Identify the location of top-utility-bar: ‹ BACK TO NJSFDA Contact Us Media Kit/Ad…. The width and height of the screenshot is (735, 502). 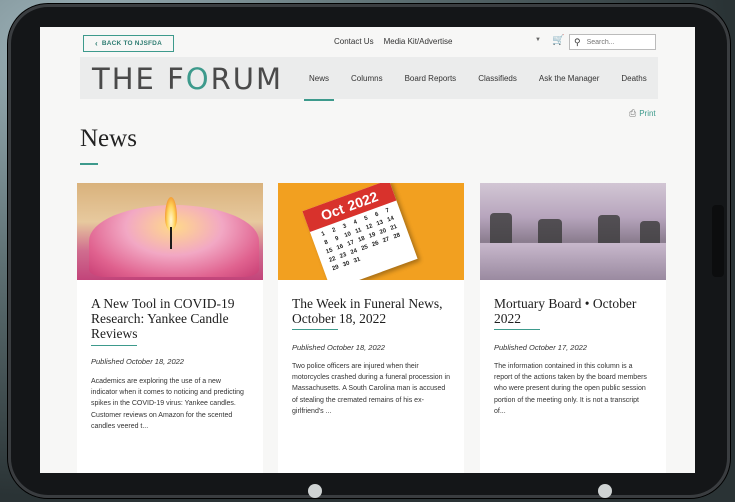
(367, 41).